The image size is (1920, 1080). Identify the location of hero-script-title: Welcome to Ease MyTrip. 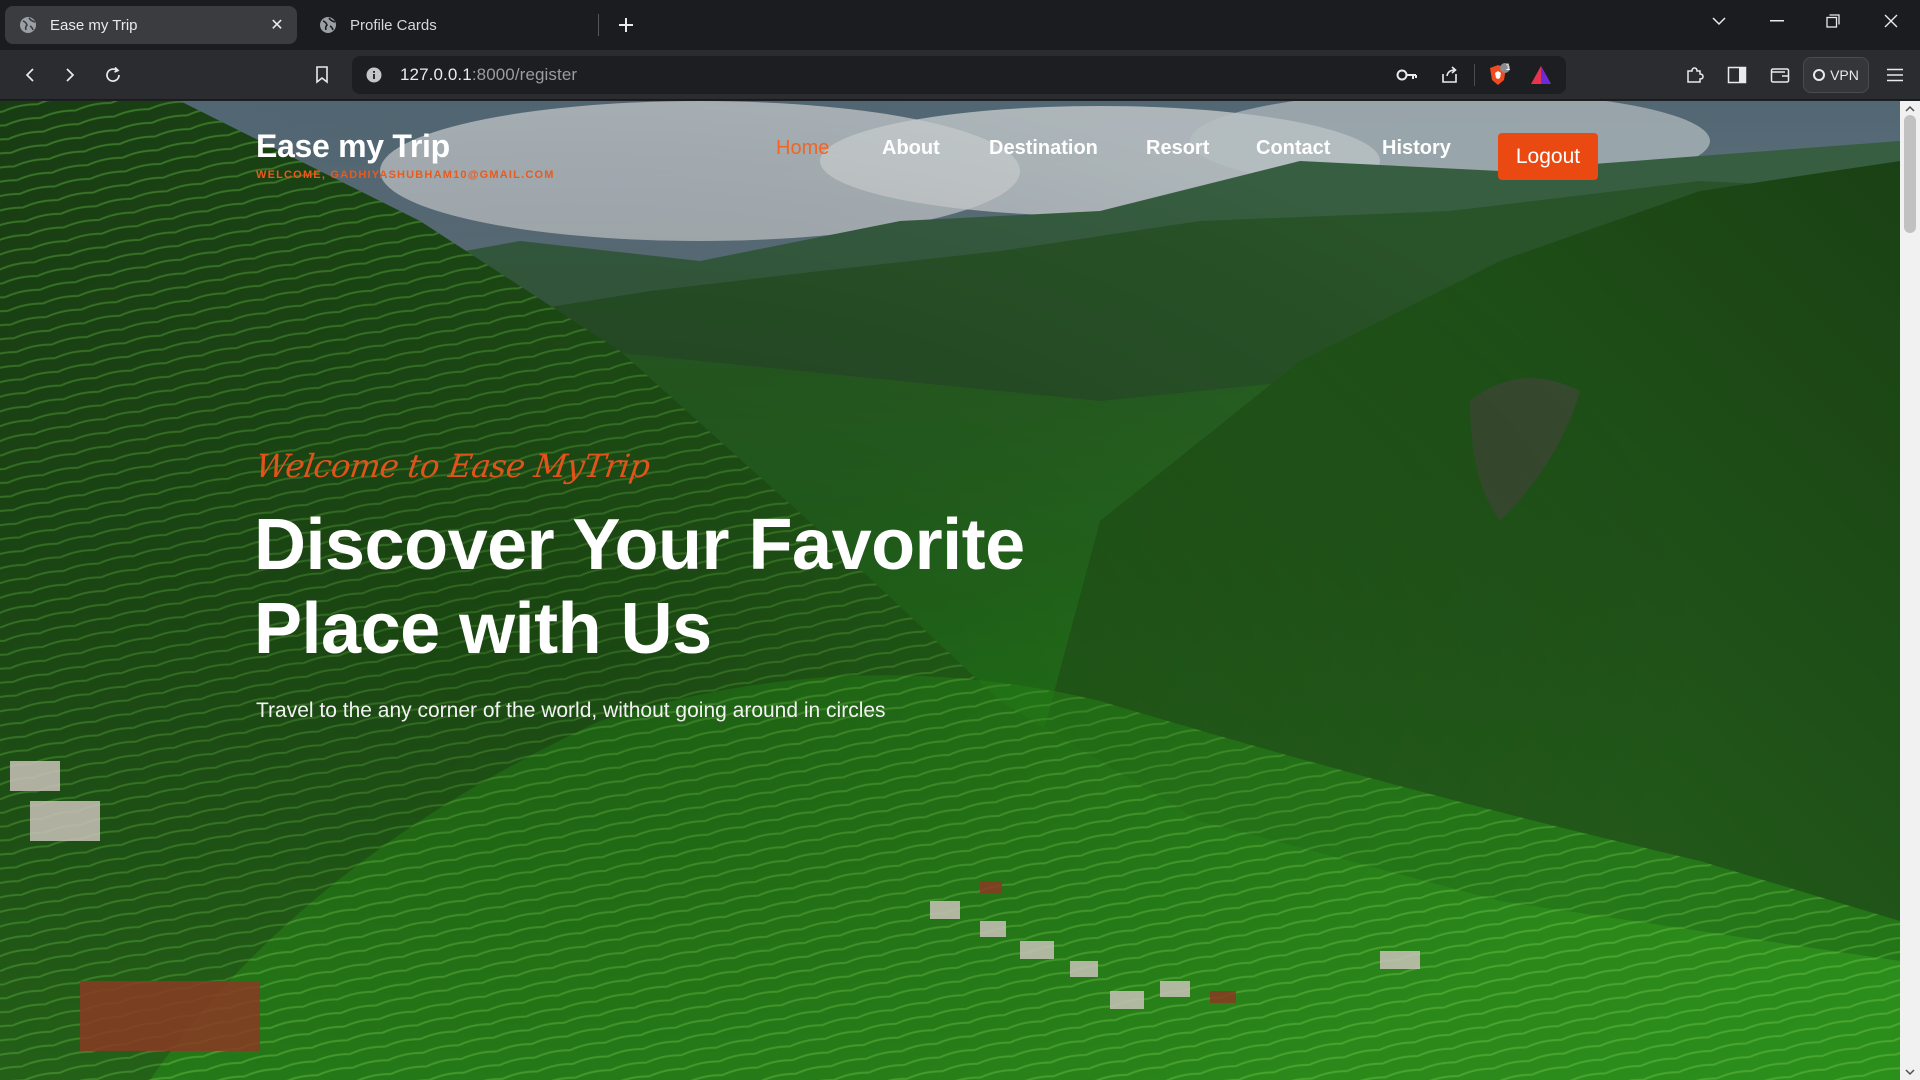
(453, 466).